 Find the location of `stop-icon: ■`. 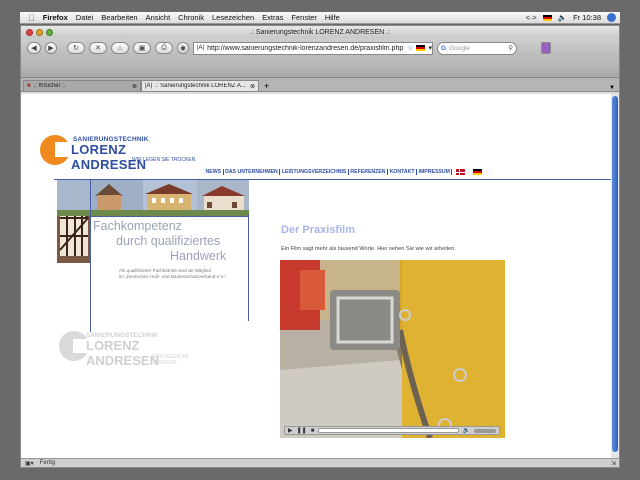

stop-icon: ■ is located at coordinates (313, 431).